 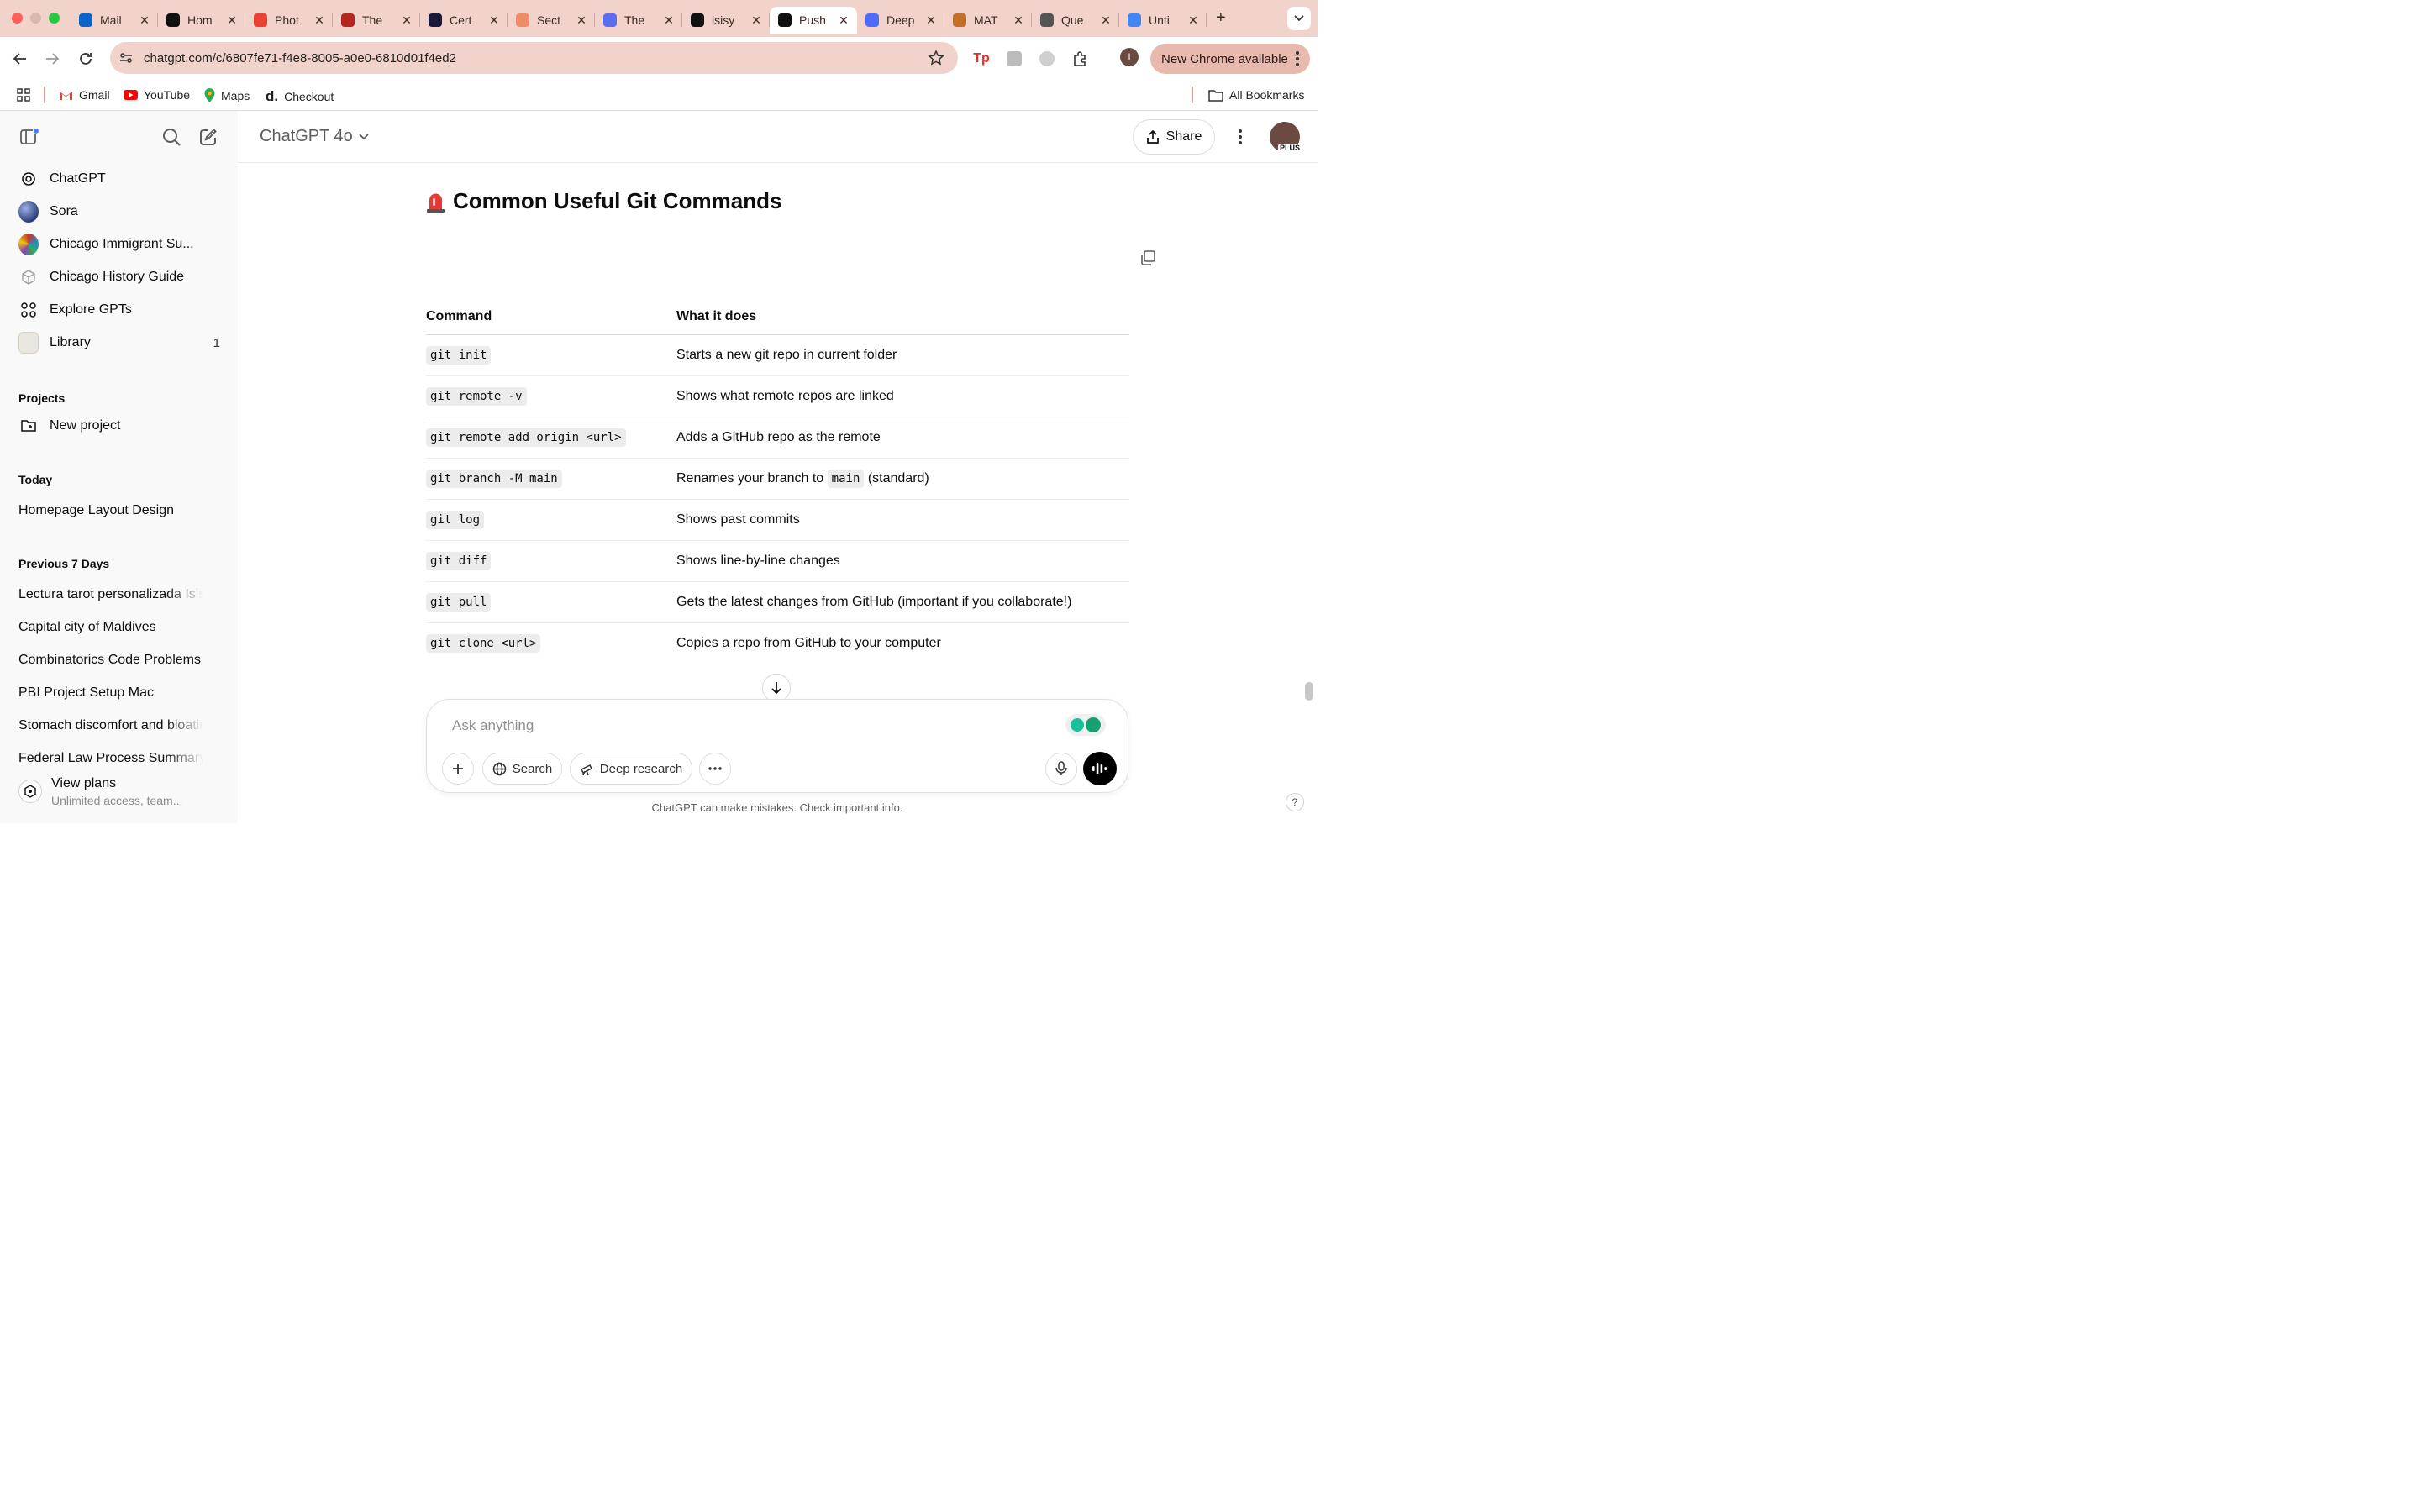 I want to click on message-heading: Common Useful Git Commands, so click(x=603, y=201).